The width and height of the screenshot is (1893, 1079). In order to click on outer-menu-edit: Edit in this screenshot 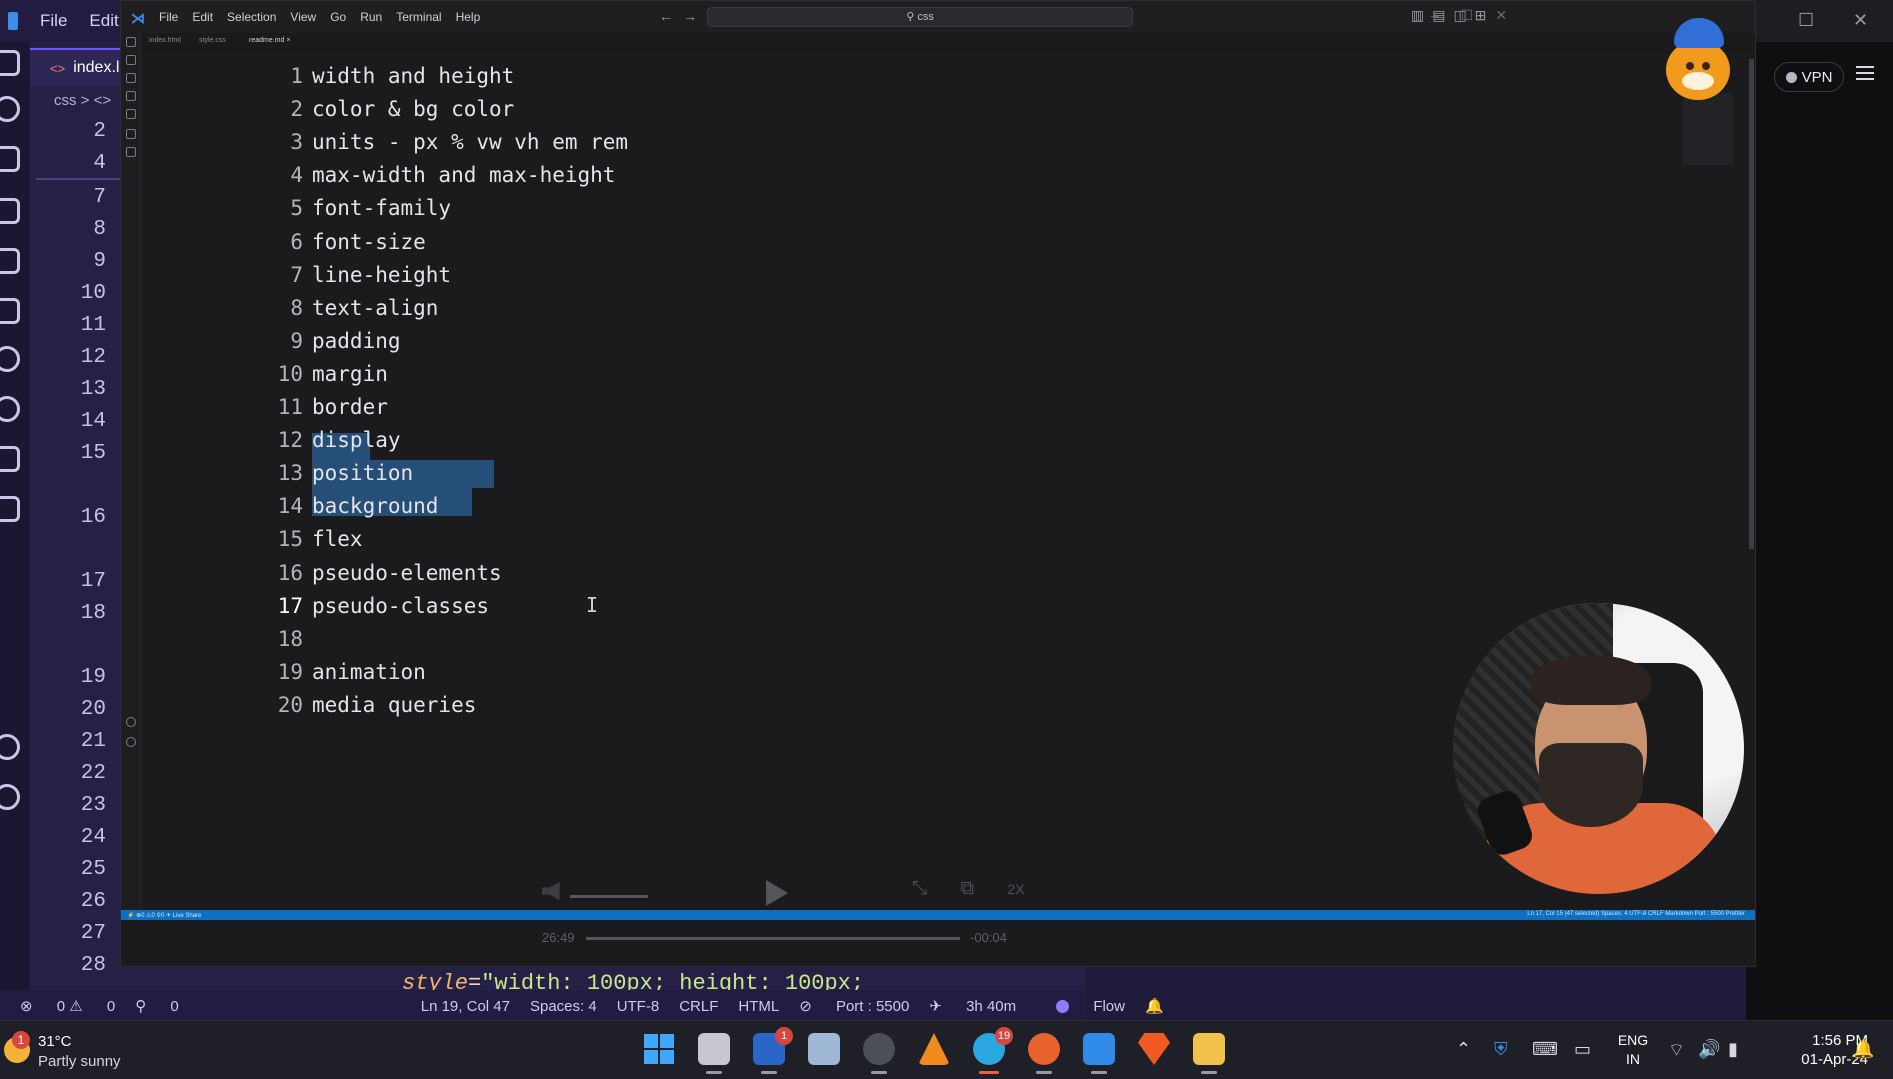, I will do `click(103, 21)`.